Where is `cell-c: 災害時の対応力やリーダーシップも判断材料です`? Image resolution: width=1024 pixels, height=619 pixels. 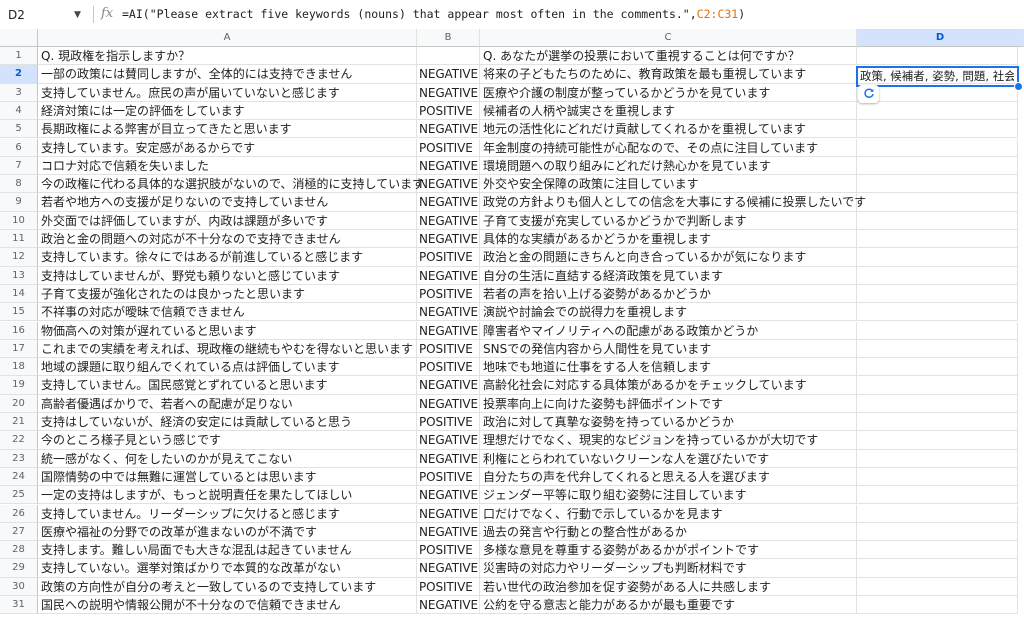
cell-c: 災害時の対応力やリーダーシップも判断材料です is located at coordinates (668, 568).